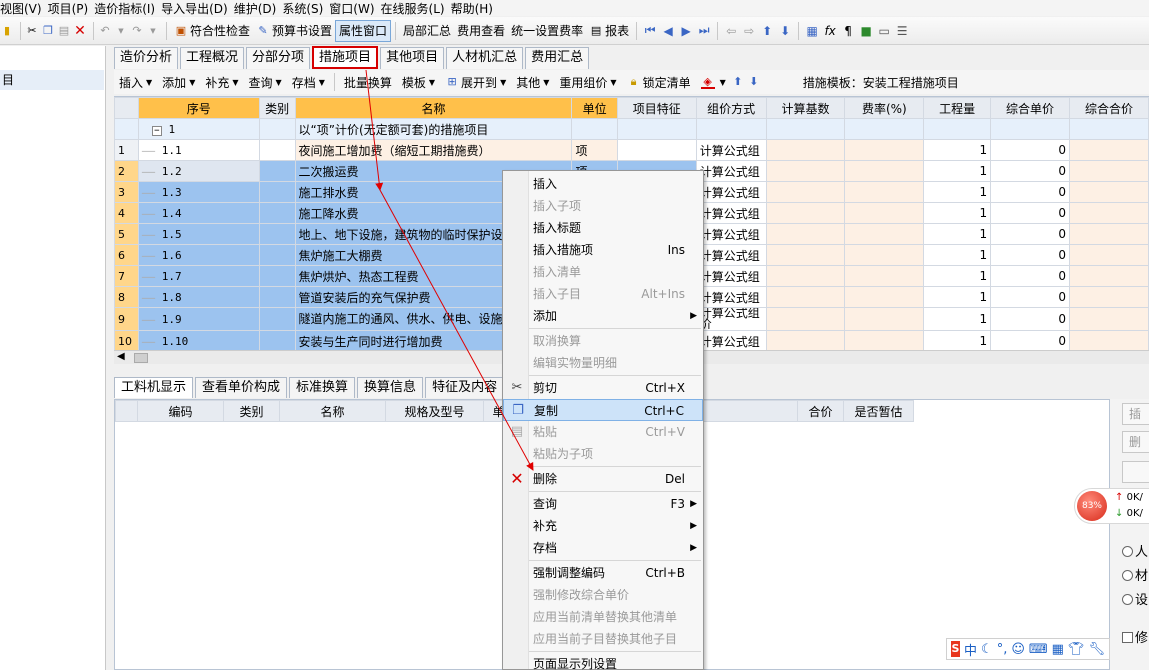 Image resolution: width=1149 pixels, height=670 pixels. Describe the element at coordinates (154, 387) in the screenshot. I see `tab-labor-material-display: 工料机显示` at that location.